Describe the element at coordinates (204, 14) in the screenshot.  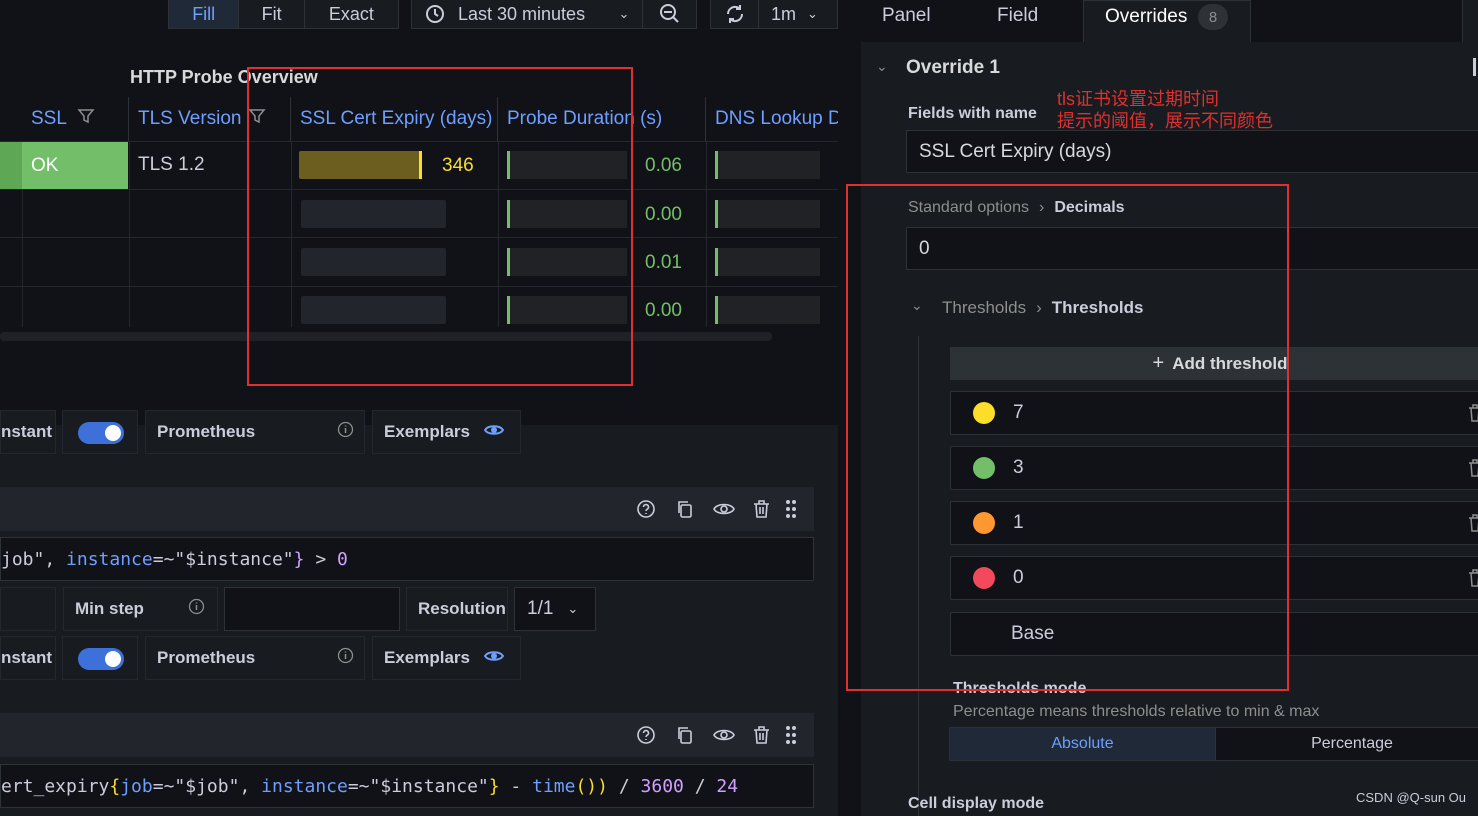
I see `fill-button: Fill` at that location.